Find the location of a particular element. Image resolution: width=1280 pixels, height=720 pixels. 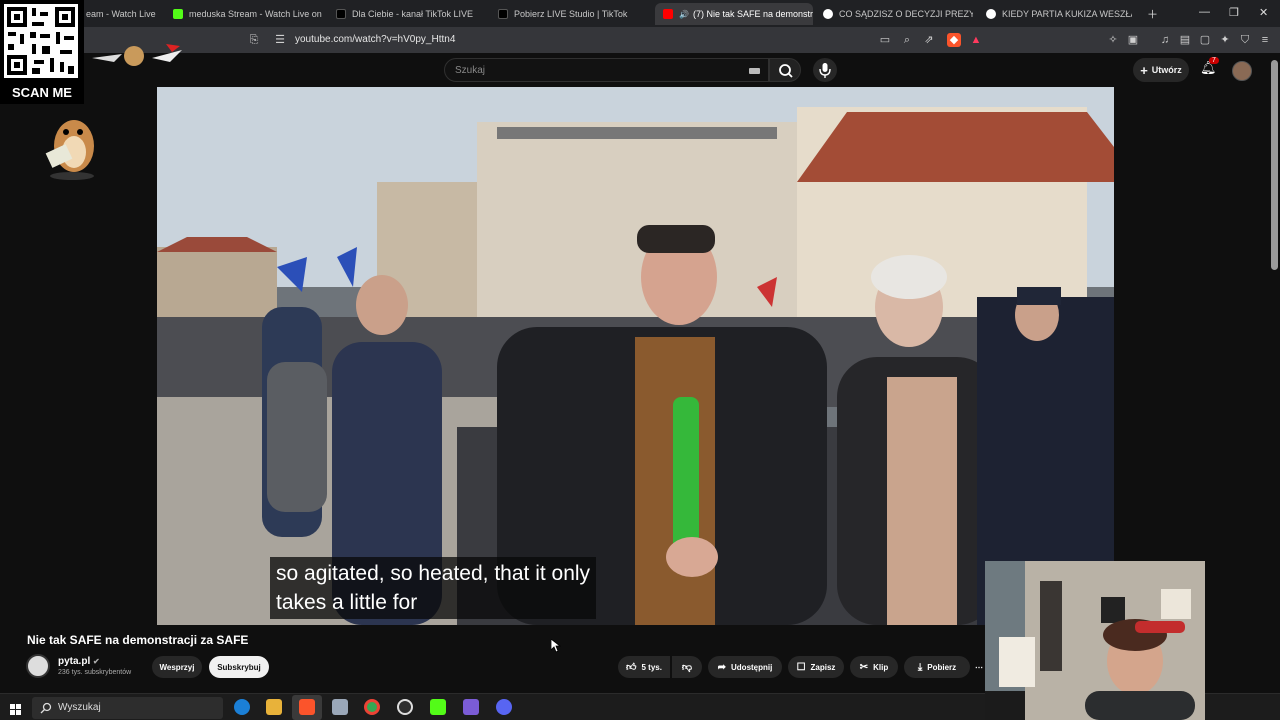

clip-button: ✂ Klip is located at coordinates (874, 667).